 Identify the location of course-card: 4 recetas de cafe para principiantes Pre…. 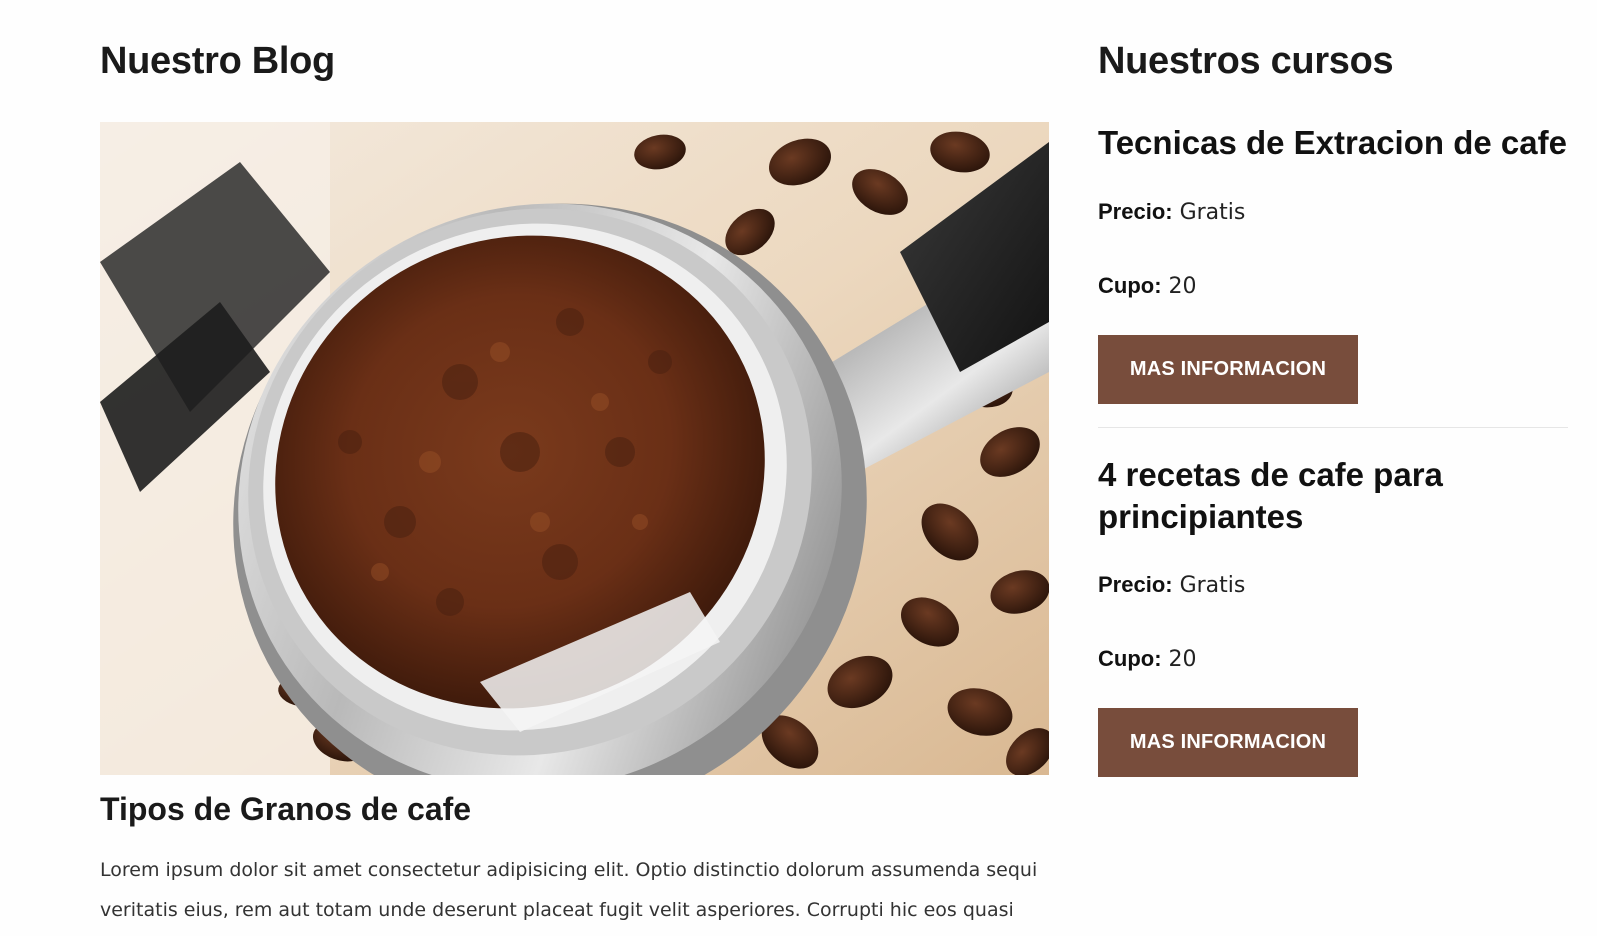
(1333, 615).